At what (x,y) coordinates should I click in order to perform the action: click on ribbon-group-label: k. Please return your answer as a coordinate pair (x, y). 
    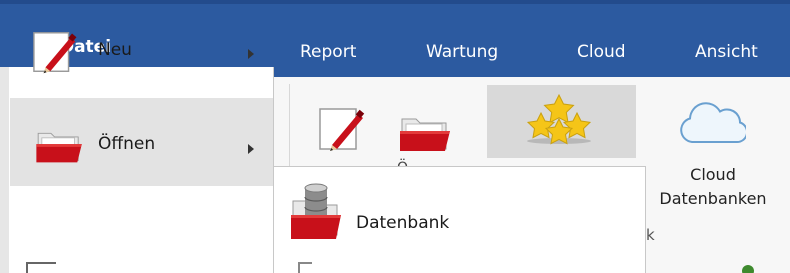
    Looking at the image, I should click on (650, 235).